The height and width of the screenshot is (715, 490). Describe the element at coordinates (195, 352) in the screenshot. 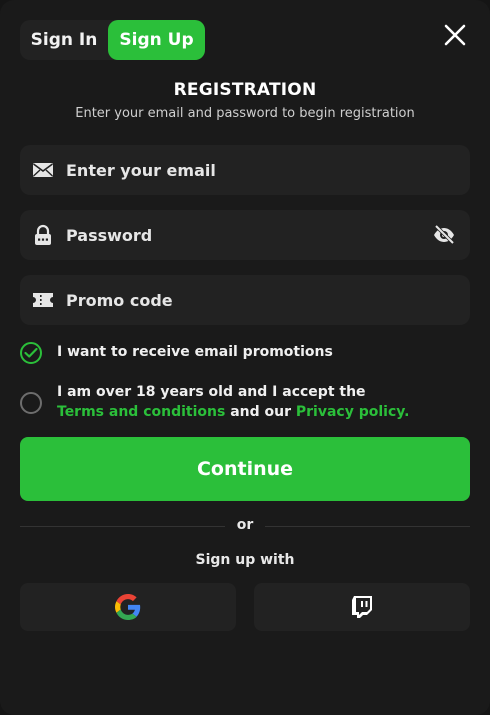

I see `promotions-label: I want to receive email promotions` at that location.